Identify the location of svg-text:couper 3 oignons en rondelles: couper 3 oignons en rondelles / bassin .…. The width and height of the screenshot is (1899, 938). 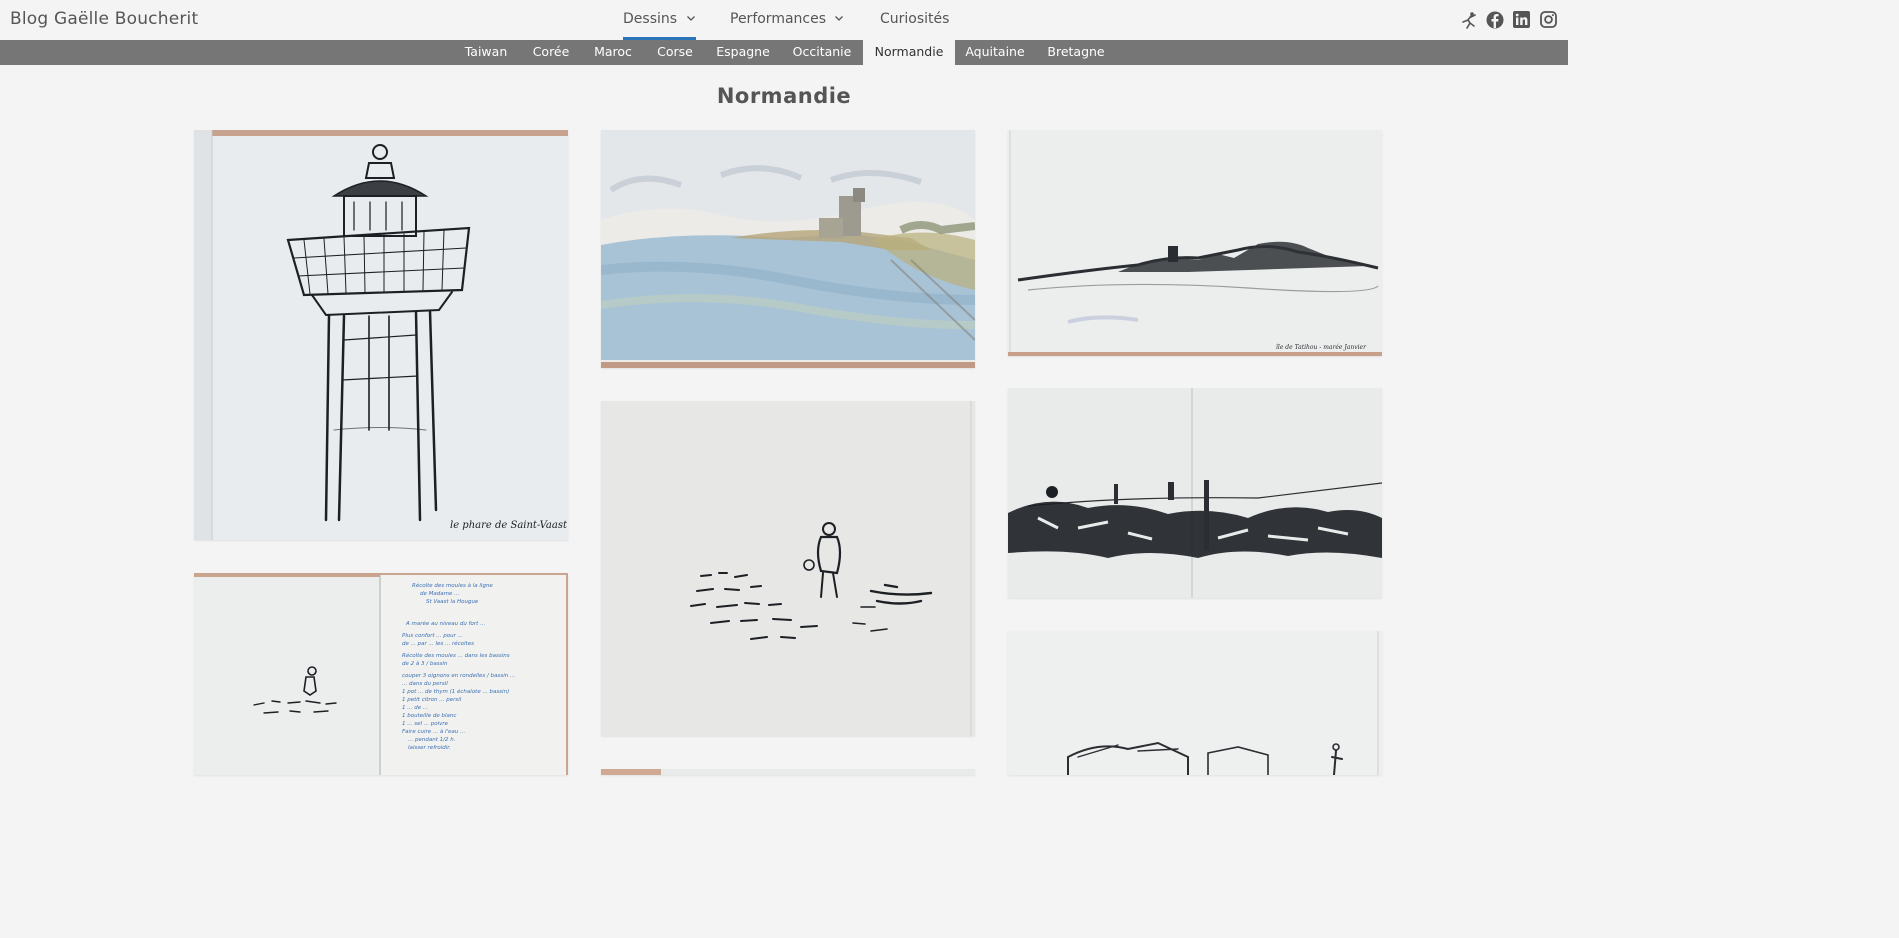
(458, 676).